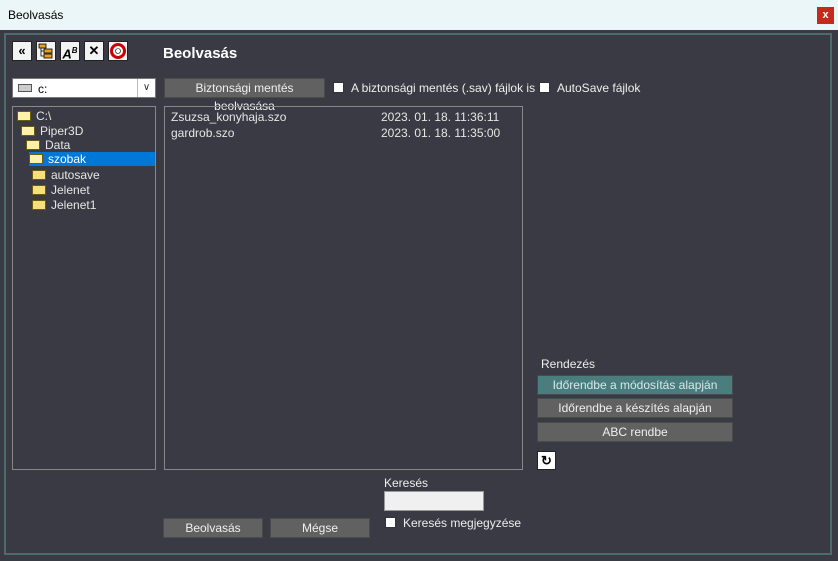  What do you see at coordinates (213, 528) in the screenshot?
I see `load-button: Beolvasás` at bounding box center [213, 528].